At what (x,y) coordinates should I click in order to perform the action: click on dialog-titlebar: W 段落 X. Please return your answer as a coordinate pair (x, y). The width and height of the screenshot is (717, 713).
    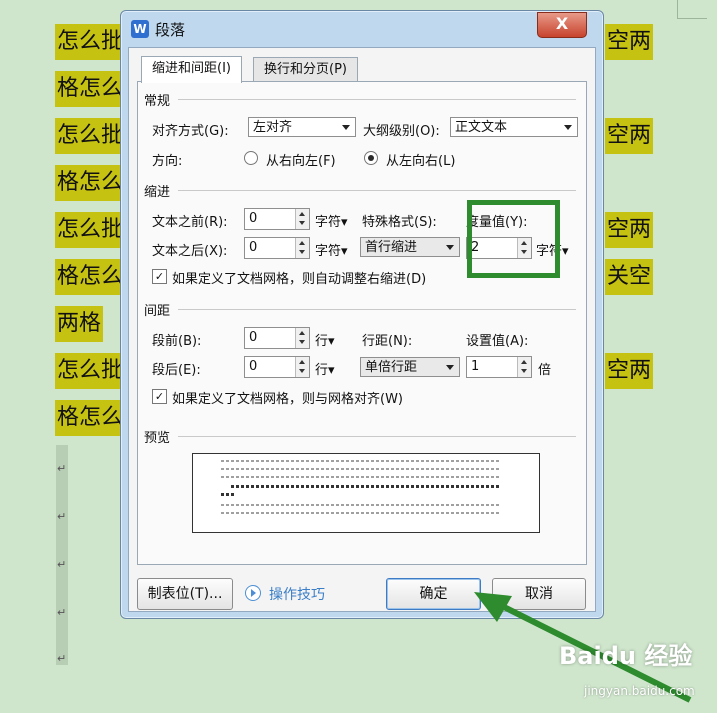
    Looking at the image, I should click on (362, 29).